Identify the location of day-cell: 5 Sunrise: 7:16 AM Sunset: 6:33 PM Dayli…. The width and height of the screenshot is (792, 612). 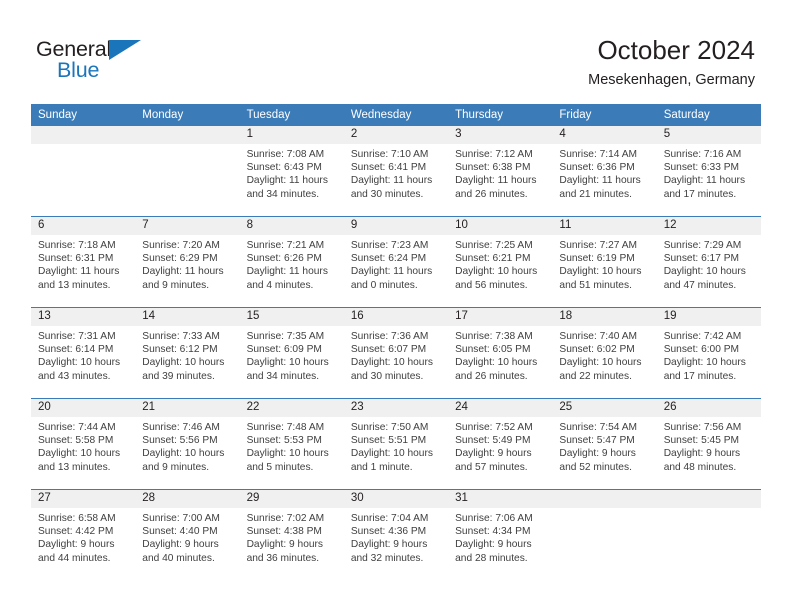
(708, 171).